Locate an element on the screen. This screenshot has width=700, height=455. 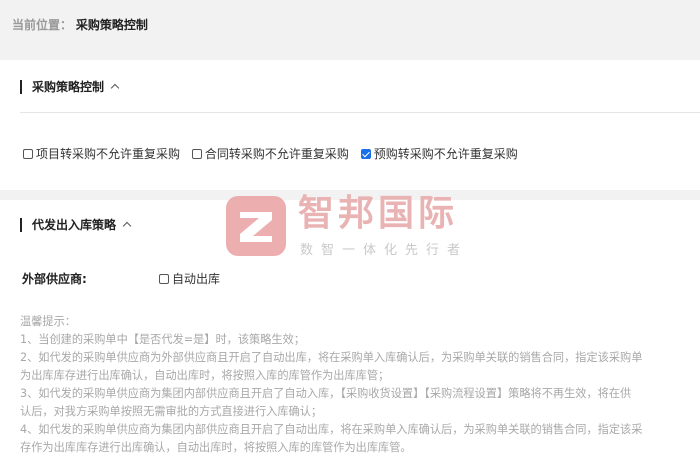
breadcrumb-bar: 当前位置： 采购策略控制 is located at coordinates (350, 30).